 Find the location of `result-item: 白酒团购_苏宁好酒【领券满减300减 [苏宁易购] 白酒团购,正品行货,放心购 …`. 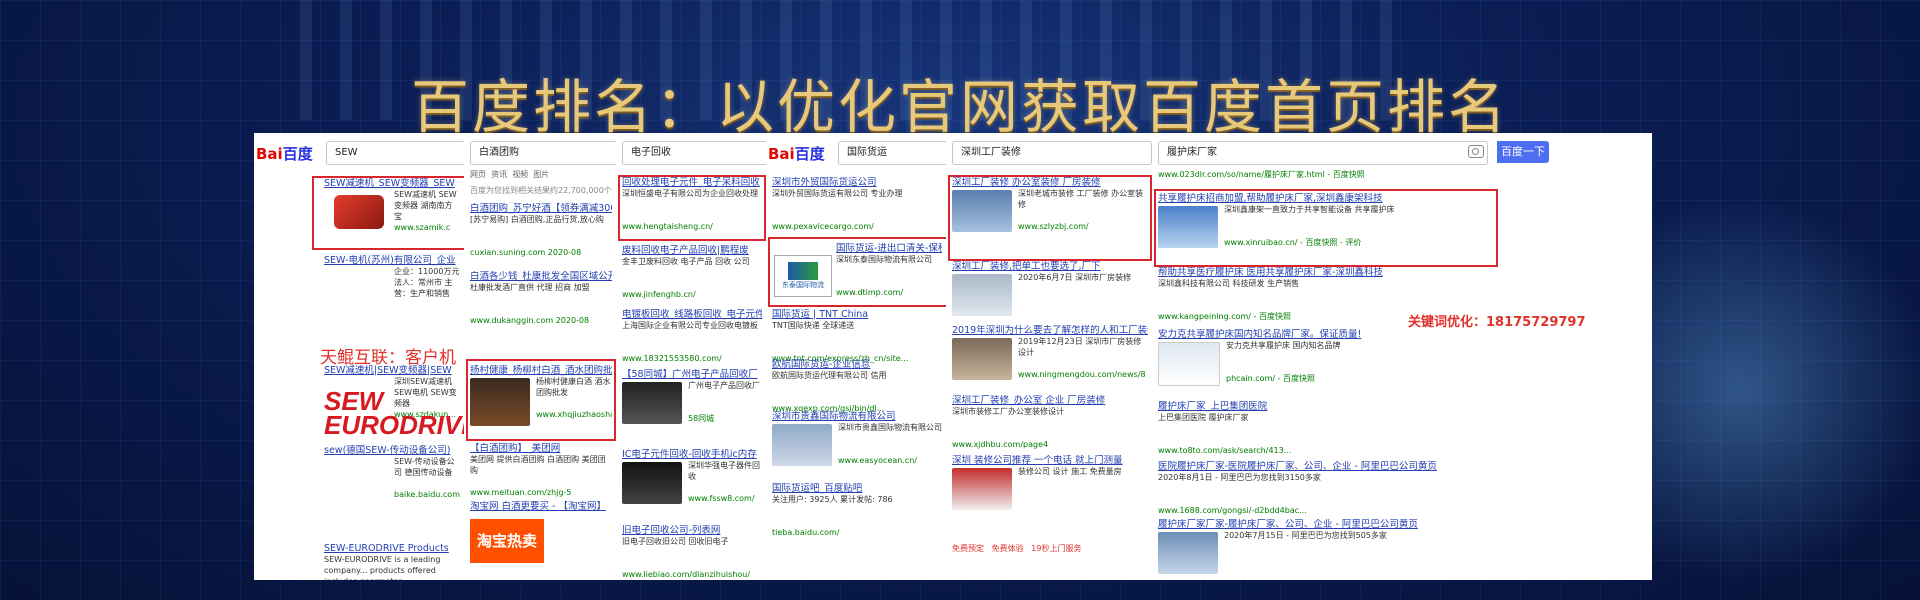

result-item: 白酒团购_苏宁好酒【领券满减300减 [苏宁易购] 白酒团购,正品行货,放心购 … is located at coordinates (541, 230).